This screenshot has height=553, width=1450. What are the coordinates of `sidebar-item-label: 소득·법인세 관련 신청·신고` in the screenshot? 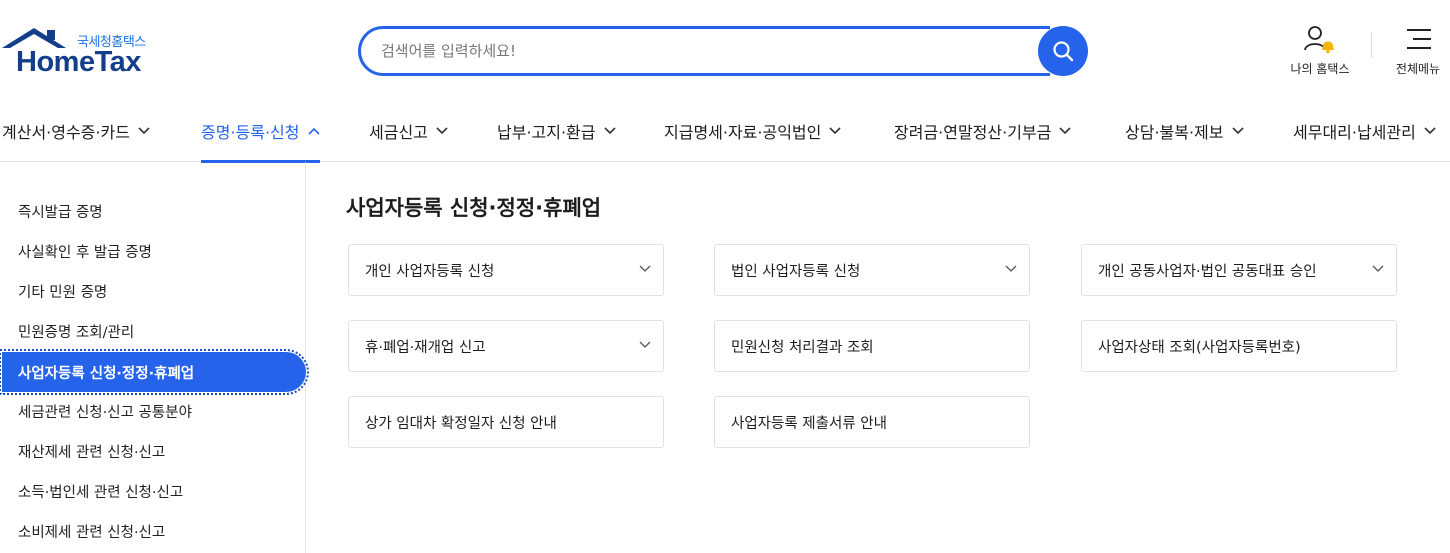 It's located at (101, 492).